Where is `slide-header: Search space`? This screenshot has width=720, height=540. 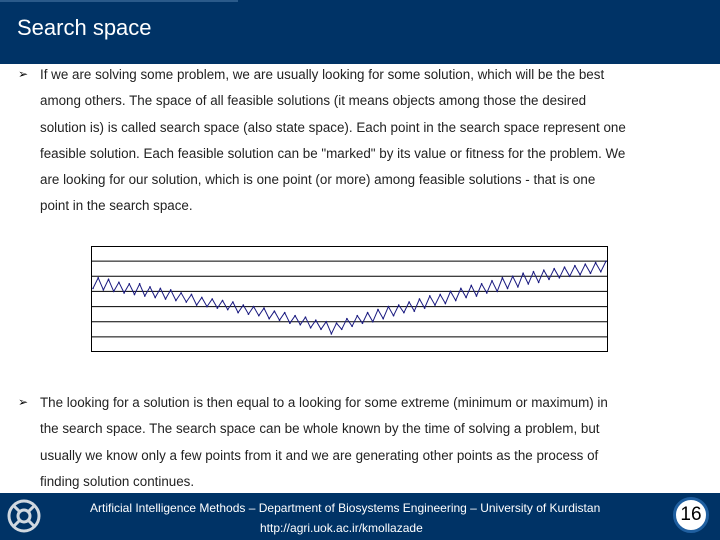
slide-header: Search space is located at coordinates (360, 32).